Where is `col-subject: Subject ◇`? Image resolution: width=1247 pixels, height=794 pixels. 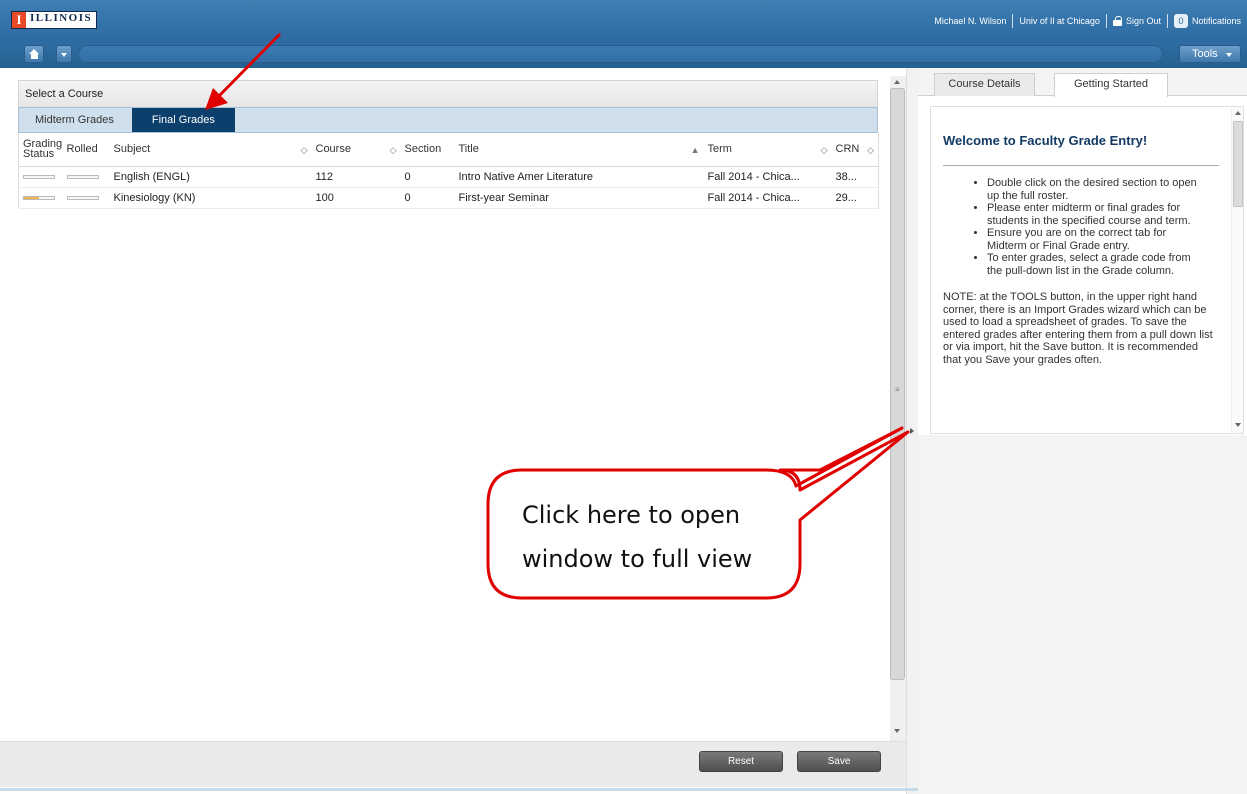
col-subject: Subject ◇ is located at coordinates (210, 150).